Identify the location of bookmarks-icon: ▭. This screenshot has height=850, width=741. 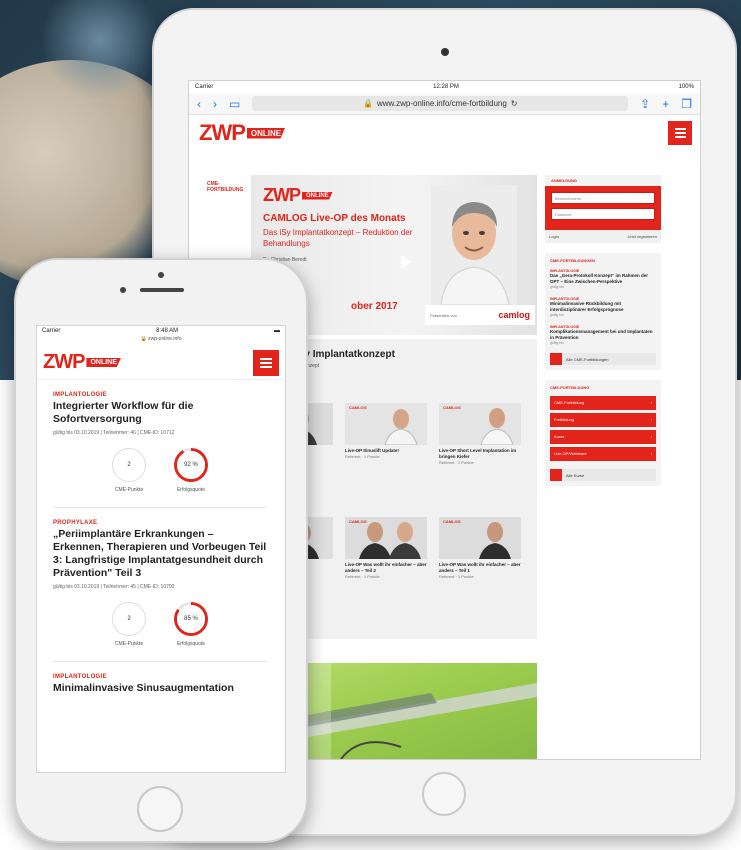
(234, 104).